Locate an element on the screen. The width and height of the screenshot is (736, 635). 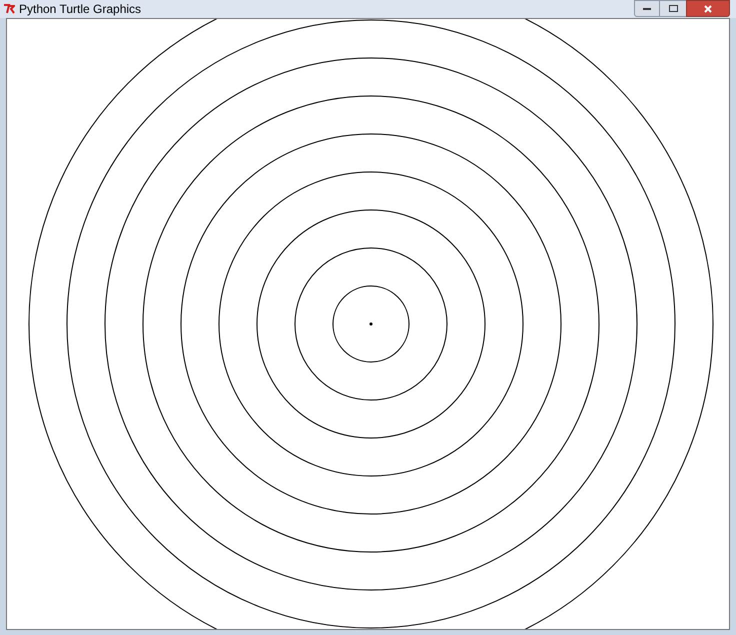
tk-feather-icon is located at coordinates (9, 9).